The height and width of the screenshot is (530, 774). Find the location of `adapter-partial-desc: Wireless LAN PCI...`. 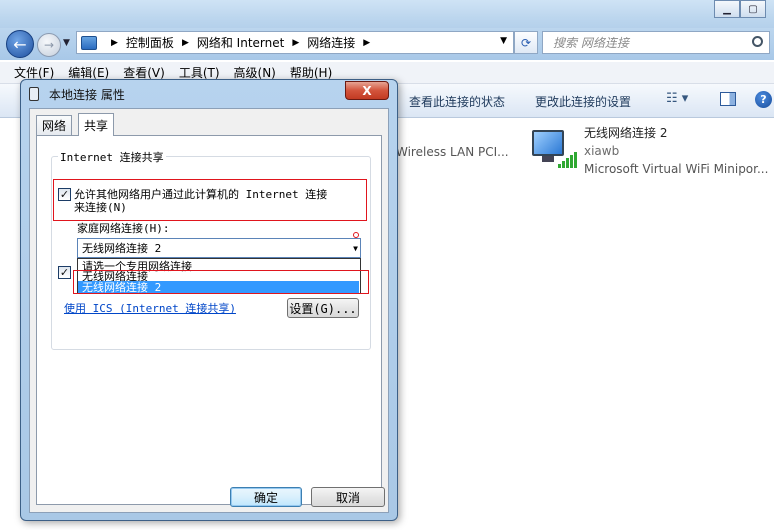

adapter-partial-desc: Wireless LAN PCI... is located at coordinates (452, 152).